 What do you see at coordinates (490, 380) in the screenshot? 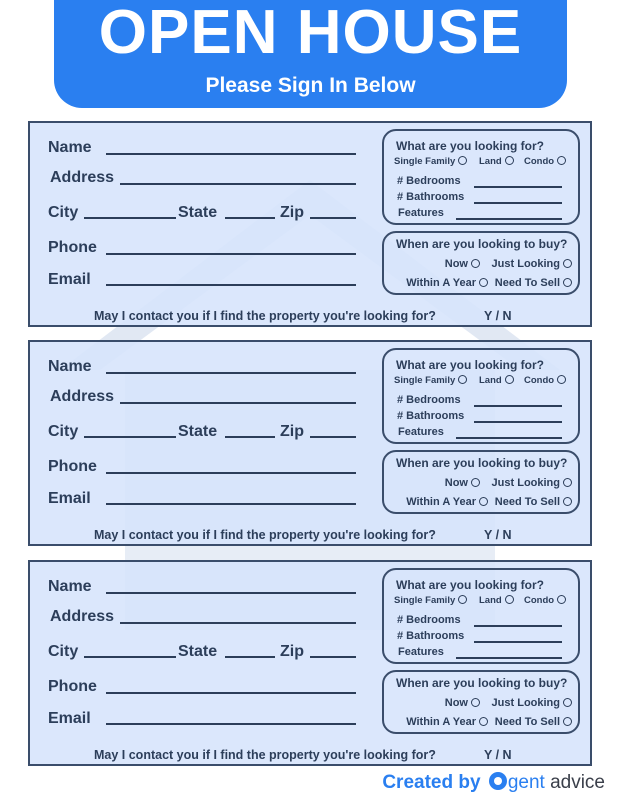
I see `option-label: Land` at bounding box center [490, 380].